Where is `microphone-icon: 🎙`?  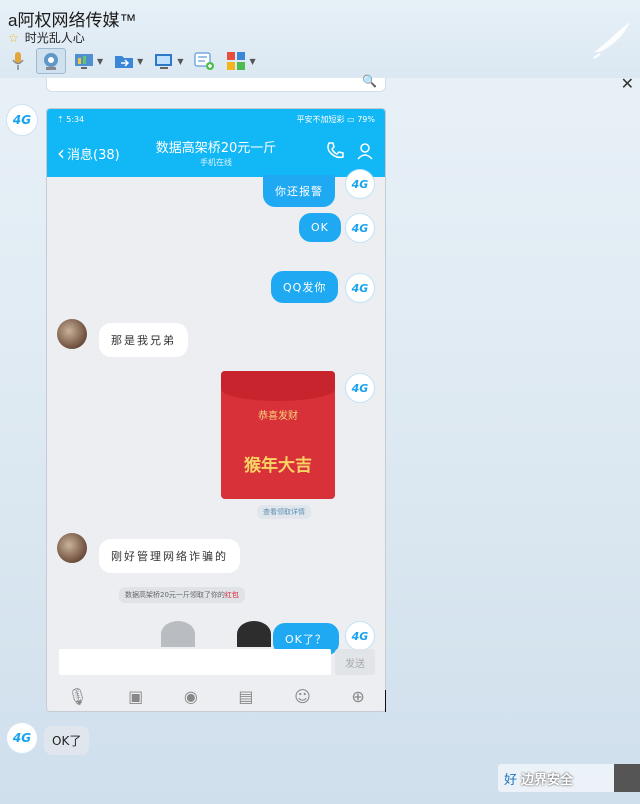
microphone-icon: 🎙 is located at coordinates (77, 696).